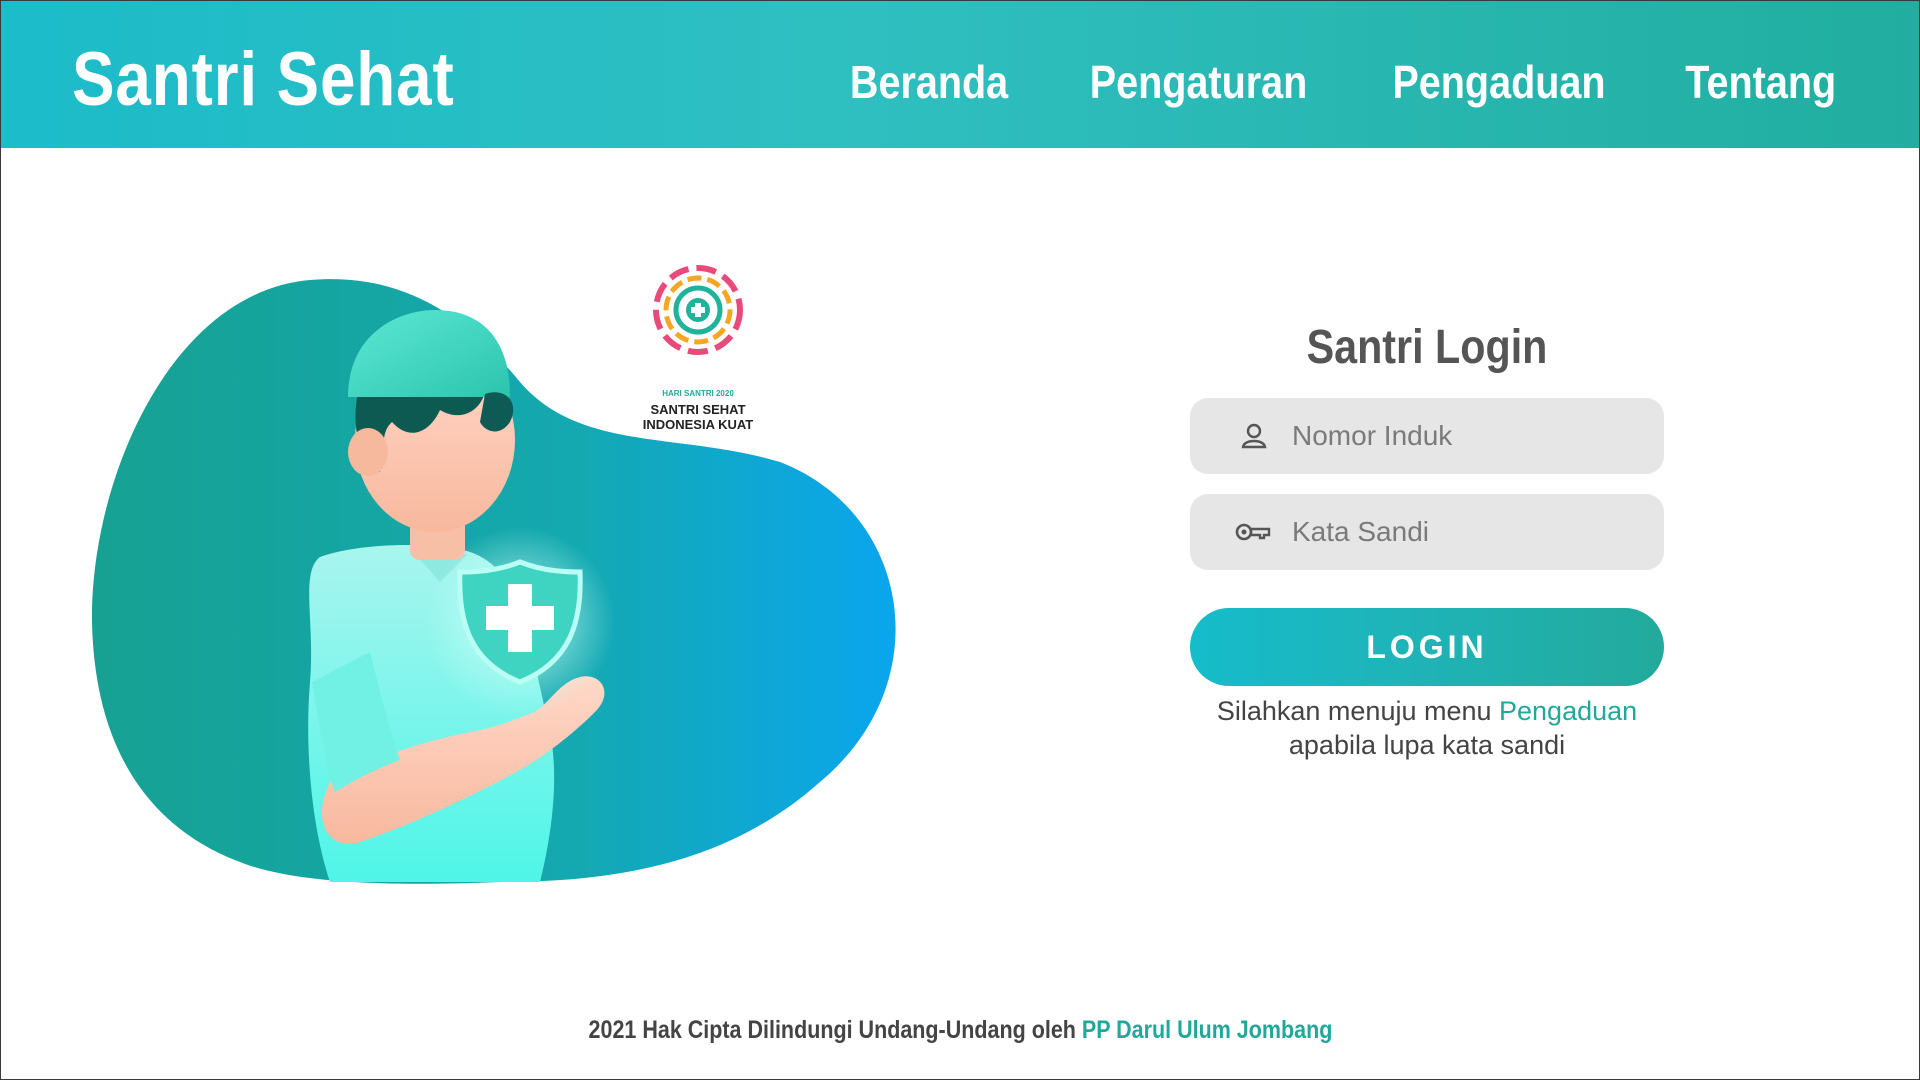  What do you see at coordinates (263, 80) in the screenshot?
I see `brand-title: Santri Sehat` at bounding box center [263, 80].